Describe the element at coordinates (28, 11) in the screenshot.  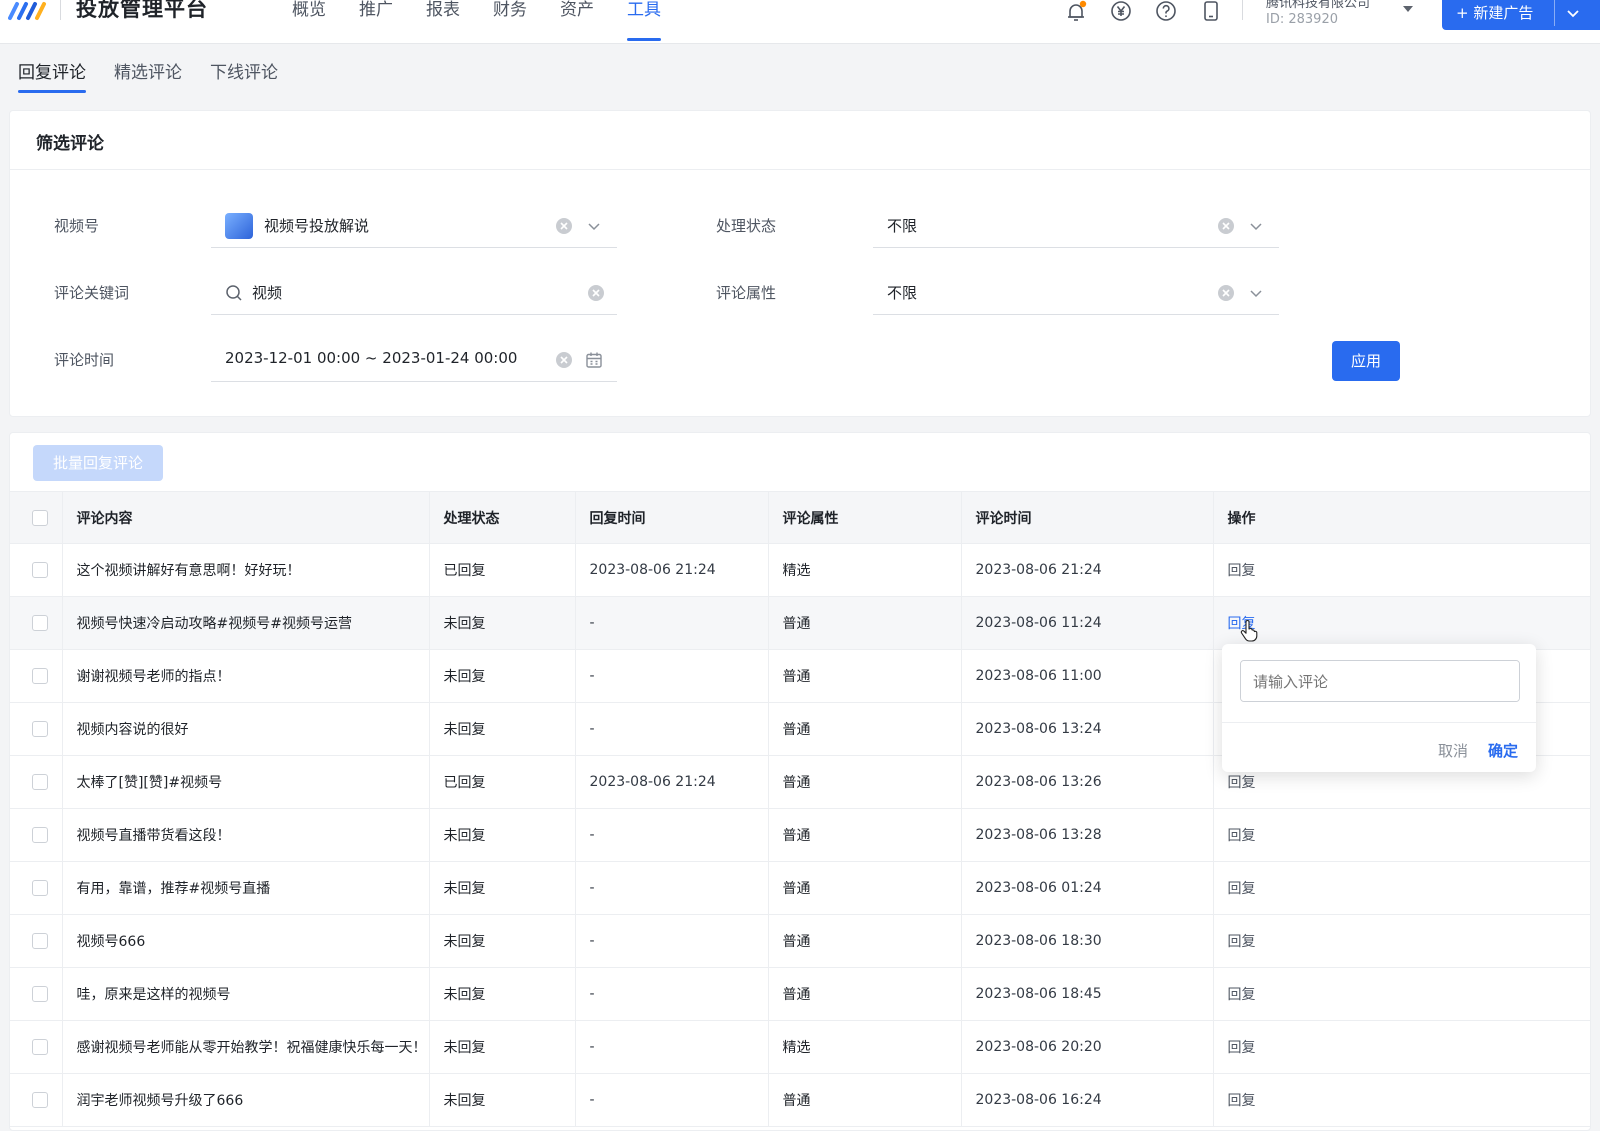
I see `brand-logo` at that location.